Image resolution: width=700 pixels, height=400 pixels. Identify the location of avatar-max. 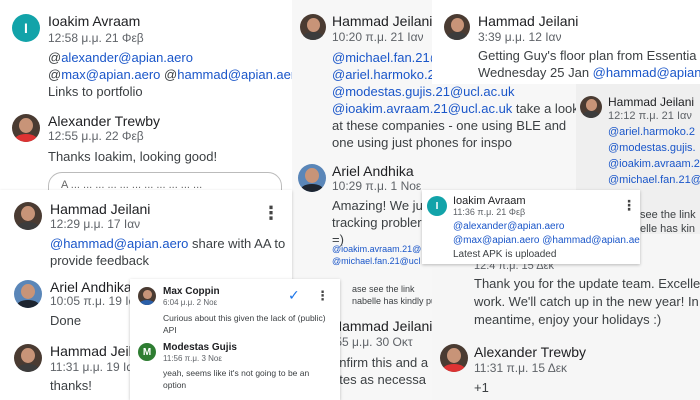
(147, 296).